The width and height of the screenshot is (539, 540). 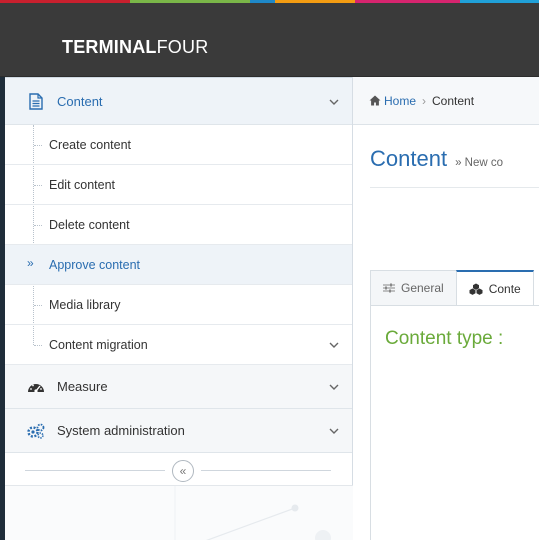 What do you see at coordinates (178, 345) in the screenshot?
I see `sidebar-item-content-migration: Content migration` at bounding box center [178, 345].